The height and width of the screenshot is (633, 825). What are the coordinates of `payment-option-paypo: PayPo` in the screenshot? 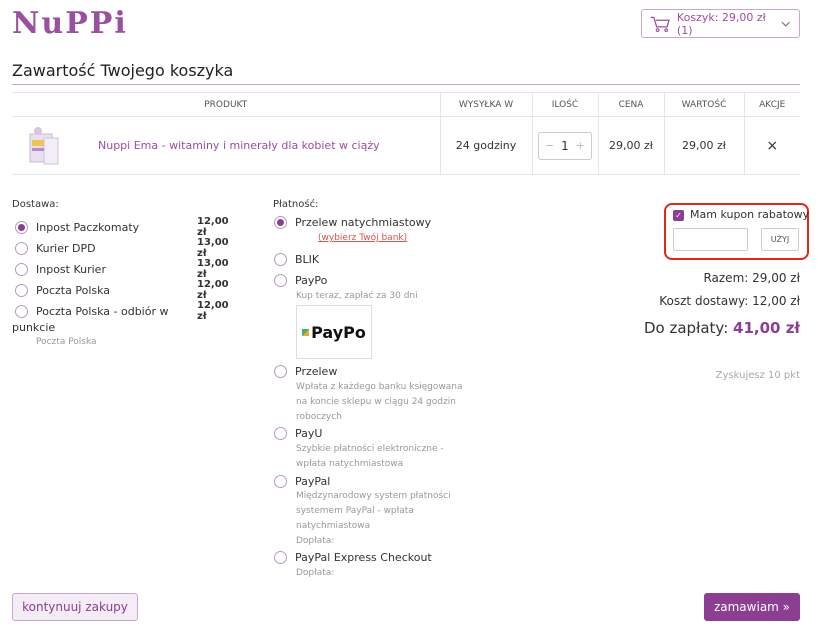 It's located at (300, 280).